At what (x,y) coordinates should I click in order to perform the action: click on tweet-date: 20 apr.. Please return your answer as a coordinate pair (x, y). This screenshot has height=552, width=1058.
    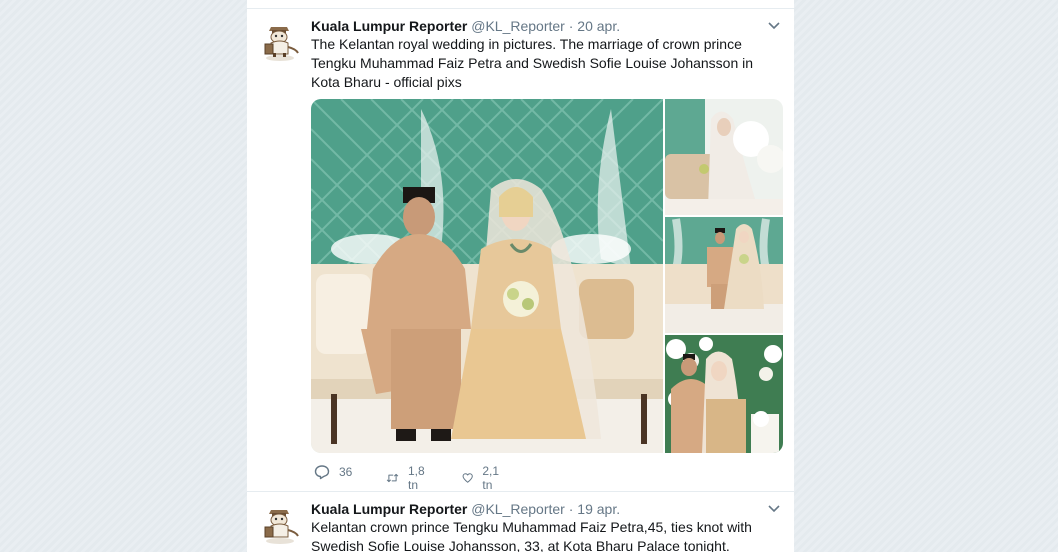
    Looking at the image, I should click on (598, 26).